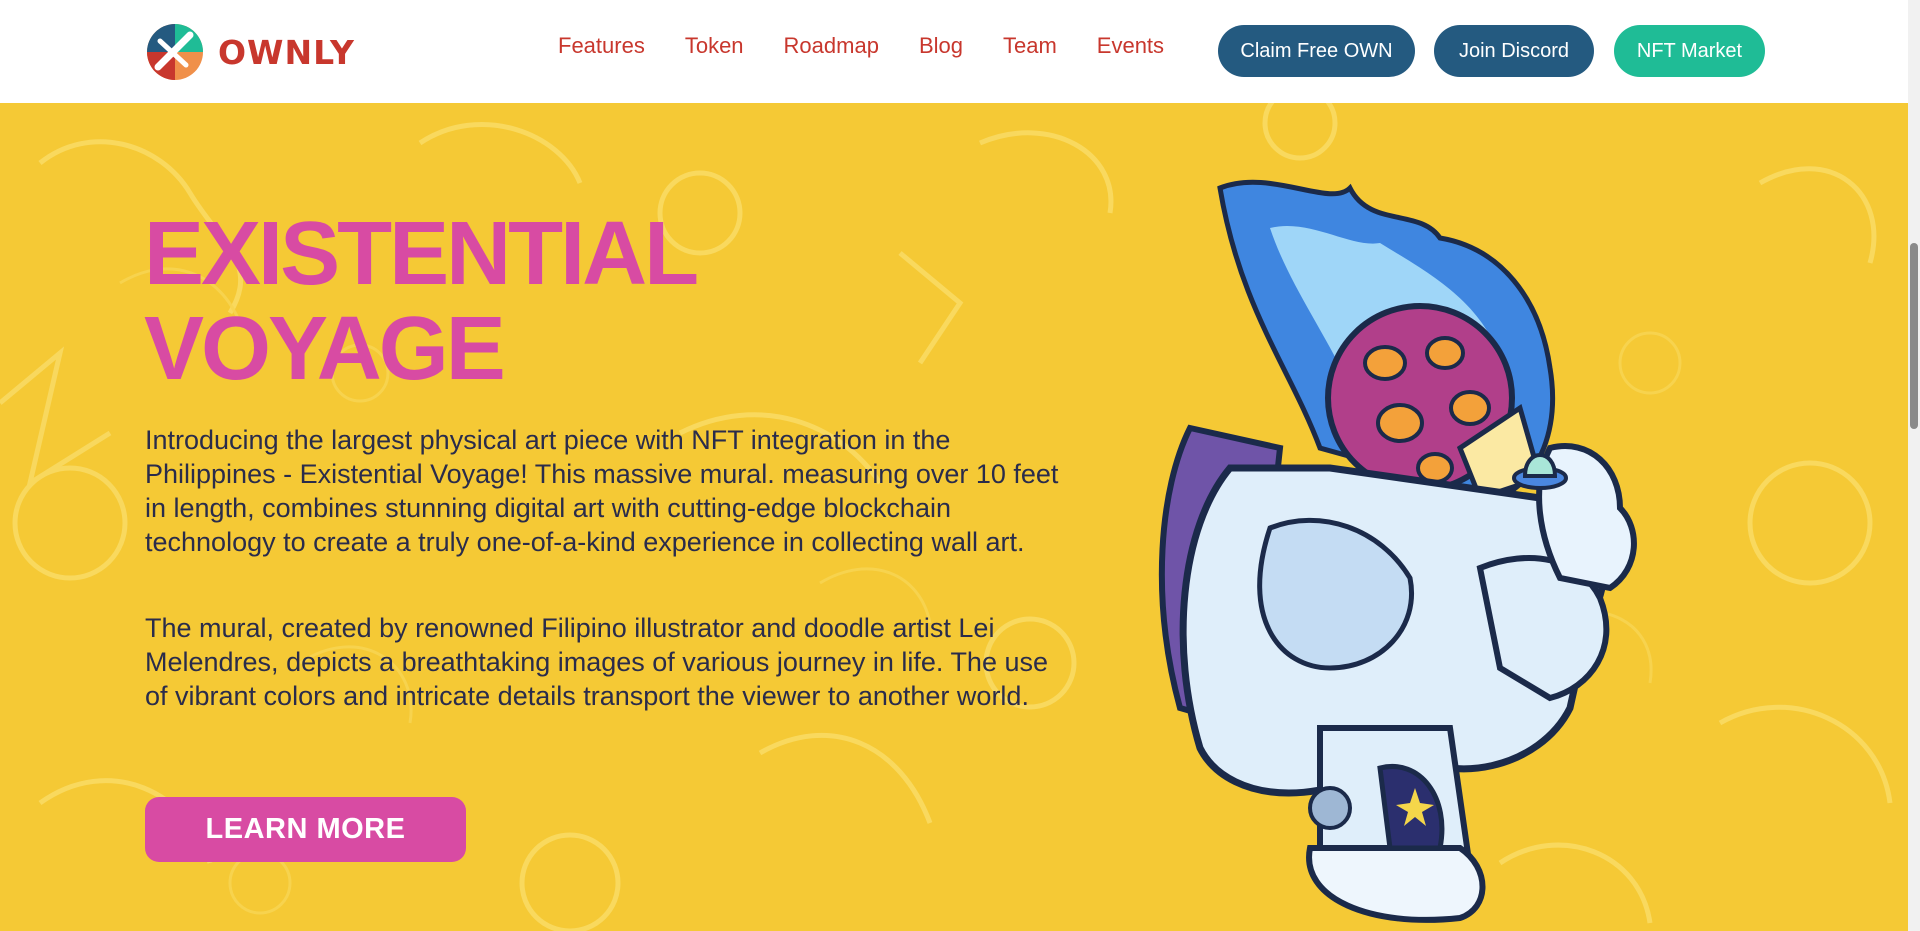 Image resolution: width=1920 pixels, height=931 pixels. I want to click on nft-market-button: NFT Market, so click(1689, 51).